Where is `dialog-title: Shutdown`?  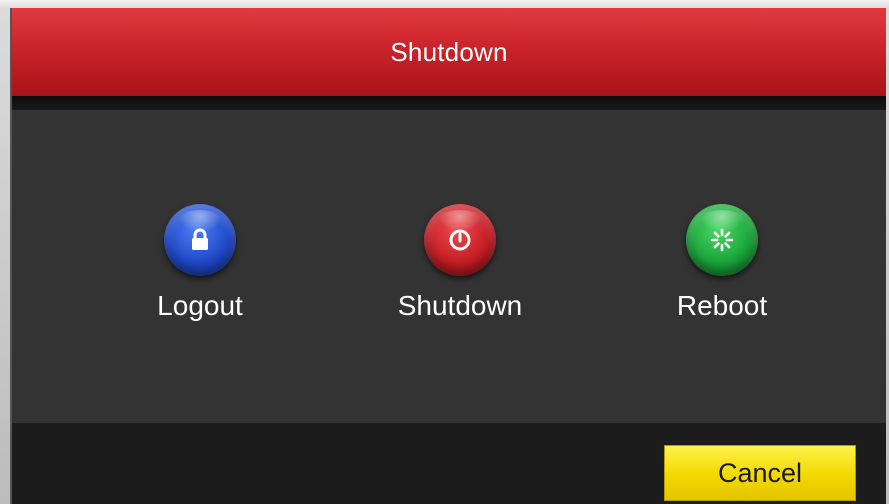 dialog-title: Shutdown is located at coordinates (449, 51).